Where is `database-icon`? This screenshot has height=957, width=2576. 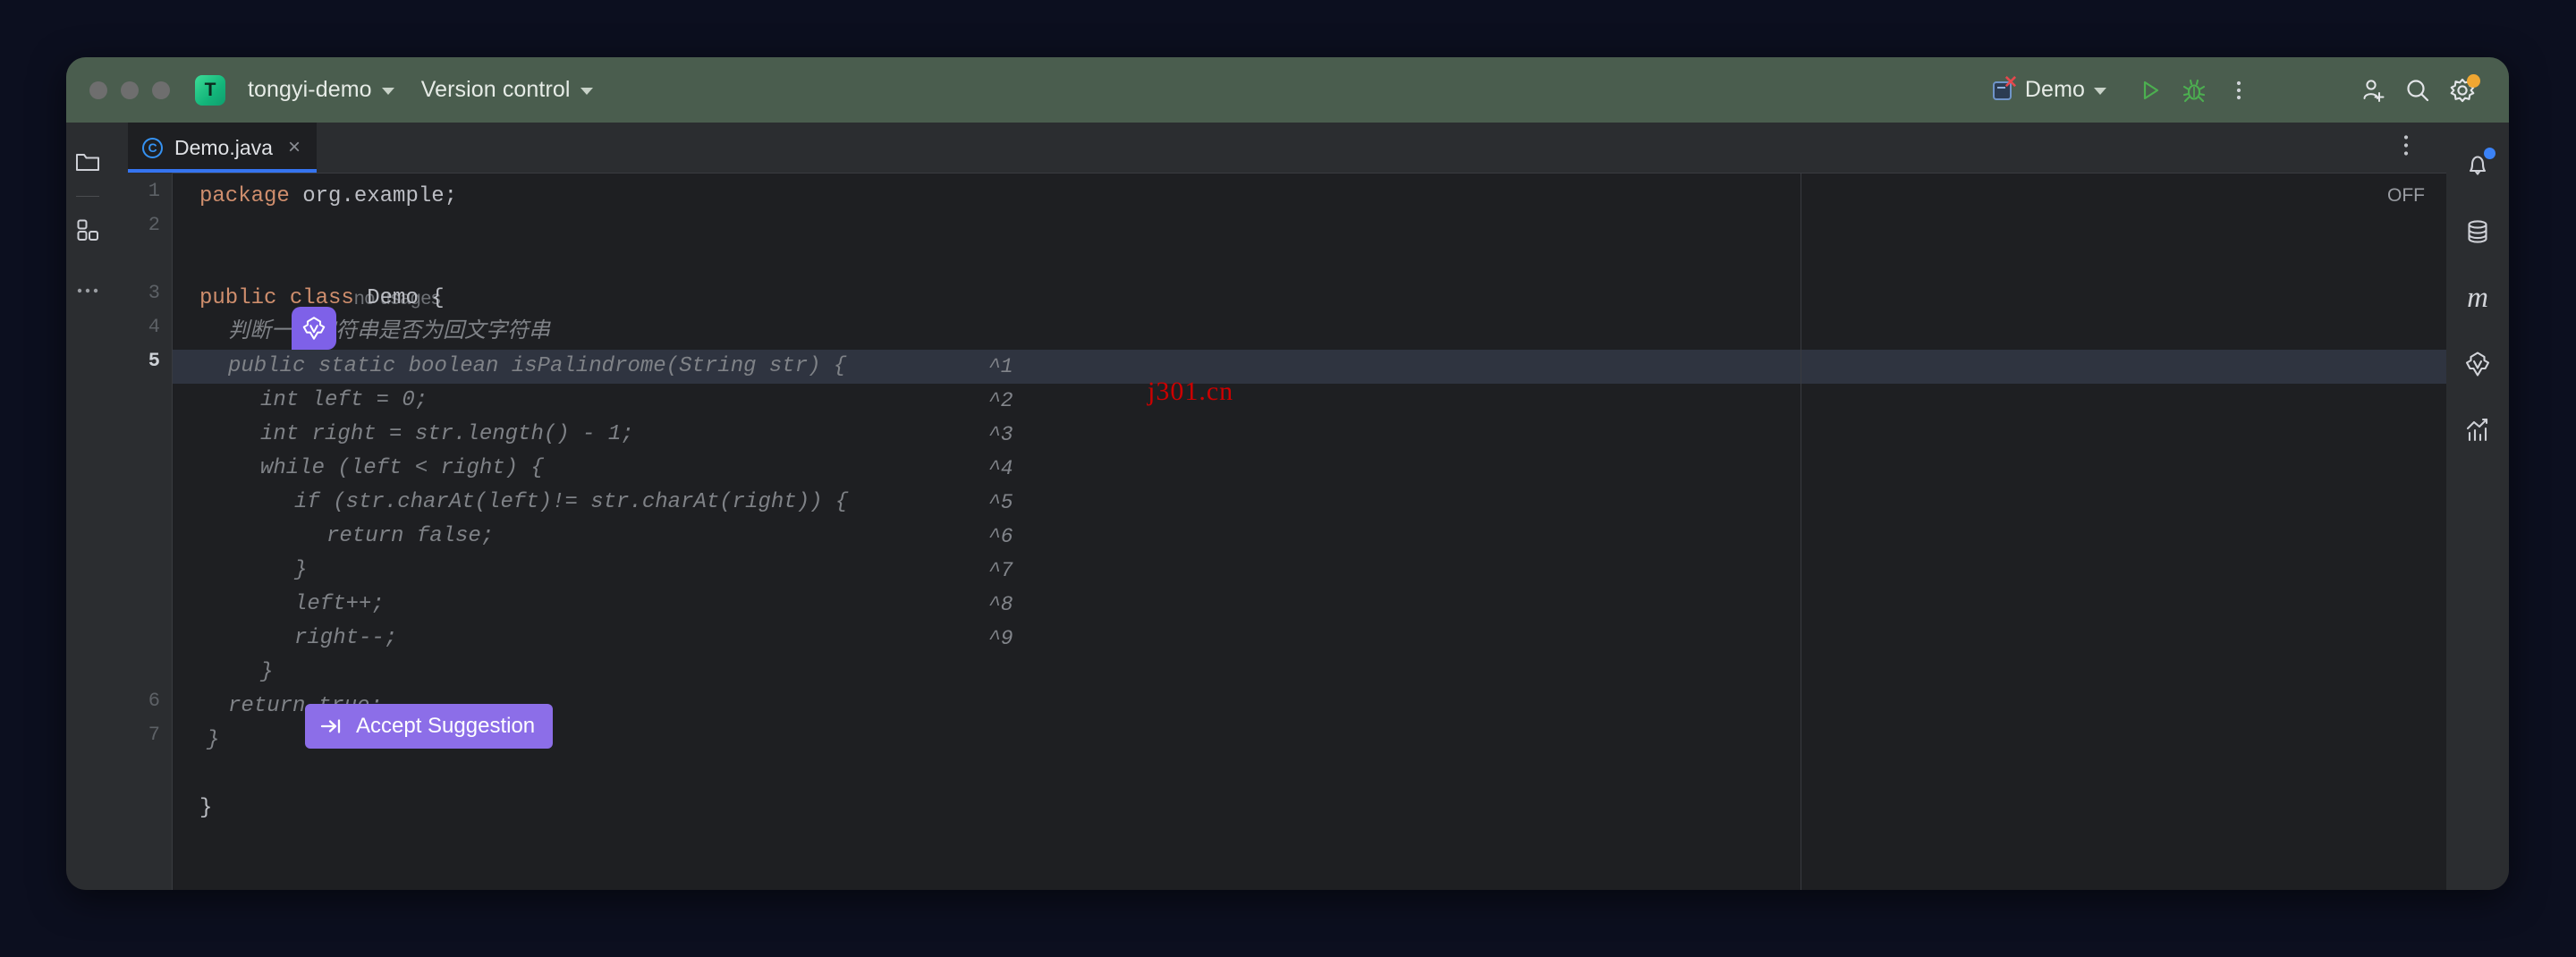 database-icon is located at coordinates (2477, 231).